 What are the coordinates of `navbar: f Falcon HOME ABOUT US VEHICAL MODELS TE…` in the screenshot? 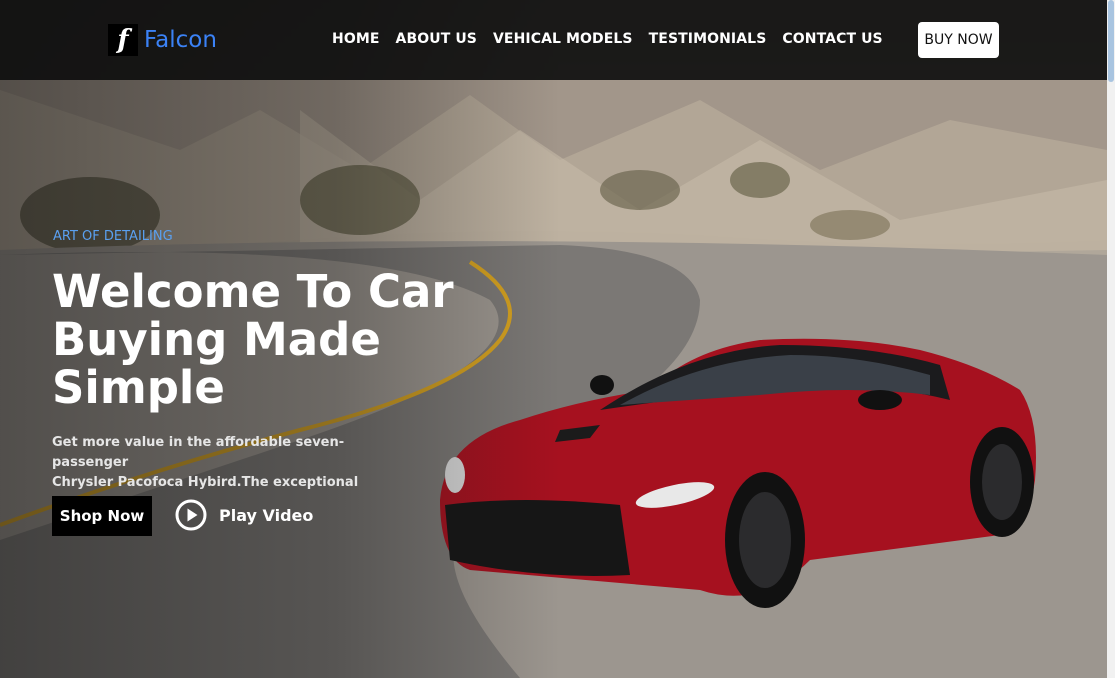 It's located at (553, 40).